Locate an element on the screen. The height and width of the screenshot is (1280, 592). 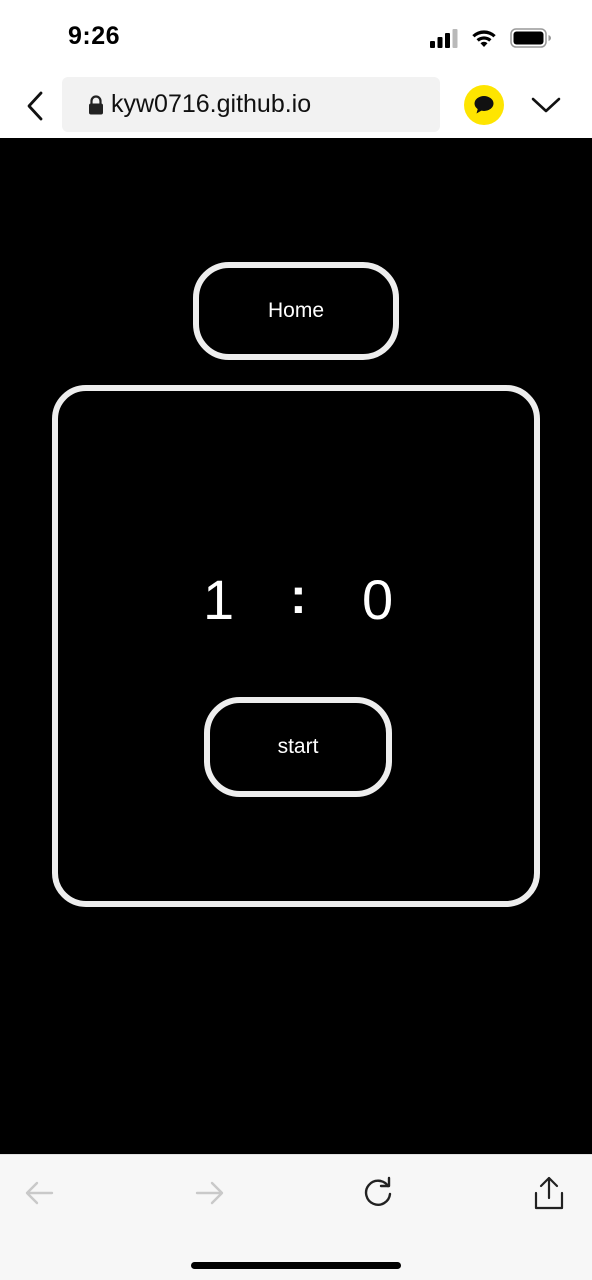
nav-forward-button is located at coordinates (210, 1193).